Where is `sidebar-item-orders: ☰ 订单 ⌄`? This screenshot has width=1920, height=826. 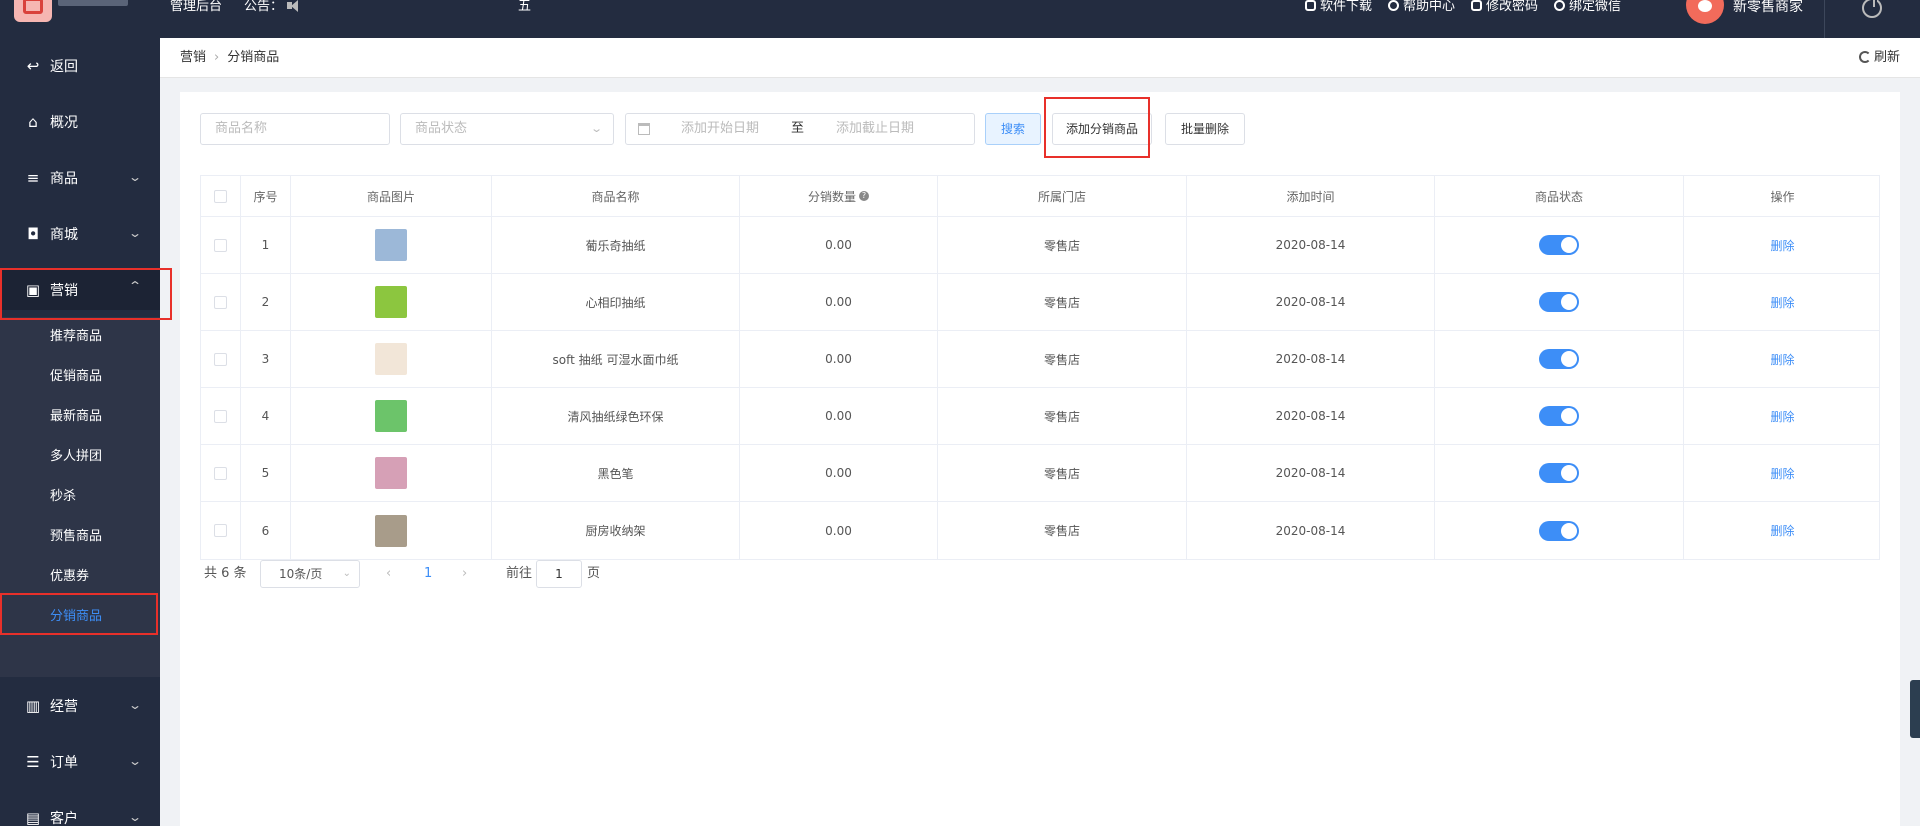 sidebar-item-orders: ☰ 订单 ⌄ is located at coordinates (80, 762).